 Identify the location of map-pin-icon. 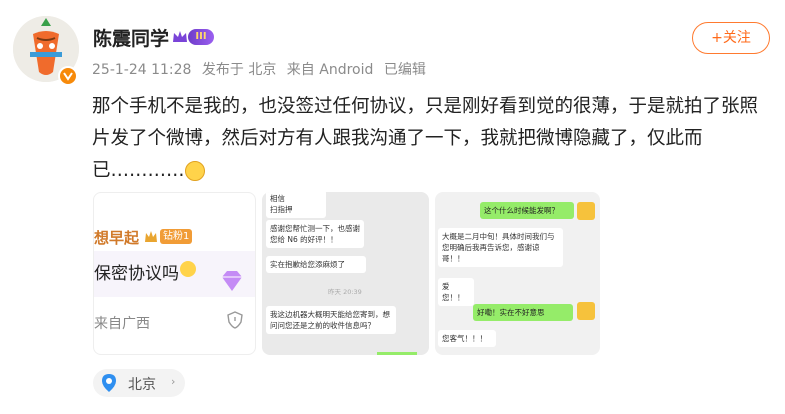
(109, 385).